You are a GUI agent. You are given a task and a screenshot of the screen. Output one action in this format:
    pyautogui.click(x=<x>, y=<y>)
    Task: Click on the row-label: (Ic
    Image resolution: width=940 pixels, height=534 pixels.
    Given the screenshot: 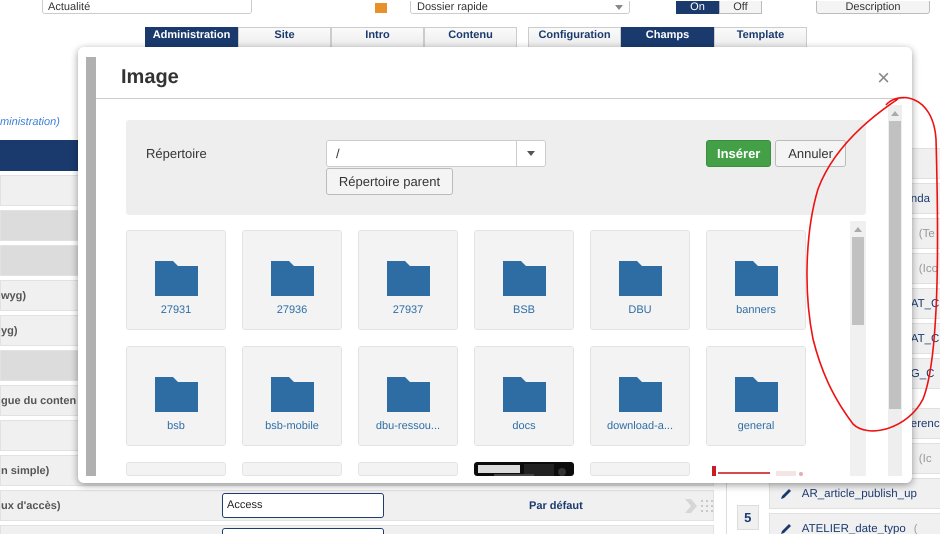 What is the action you would take?
    pyautogui.click(x=925, y=458)
    